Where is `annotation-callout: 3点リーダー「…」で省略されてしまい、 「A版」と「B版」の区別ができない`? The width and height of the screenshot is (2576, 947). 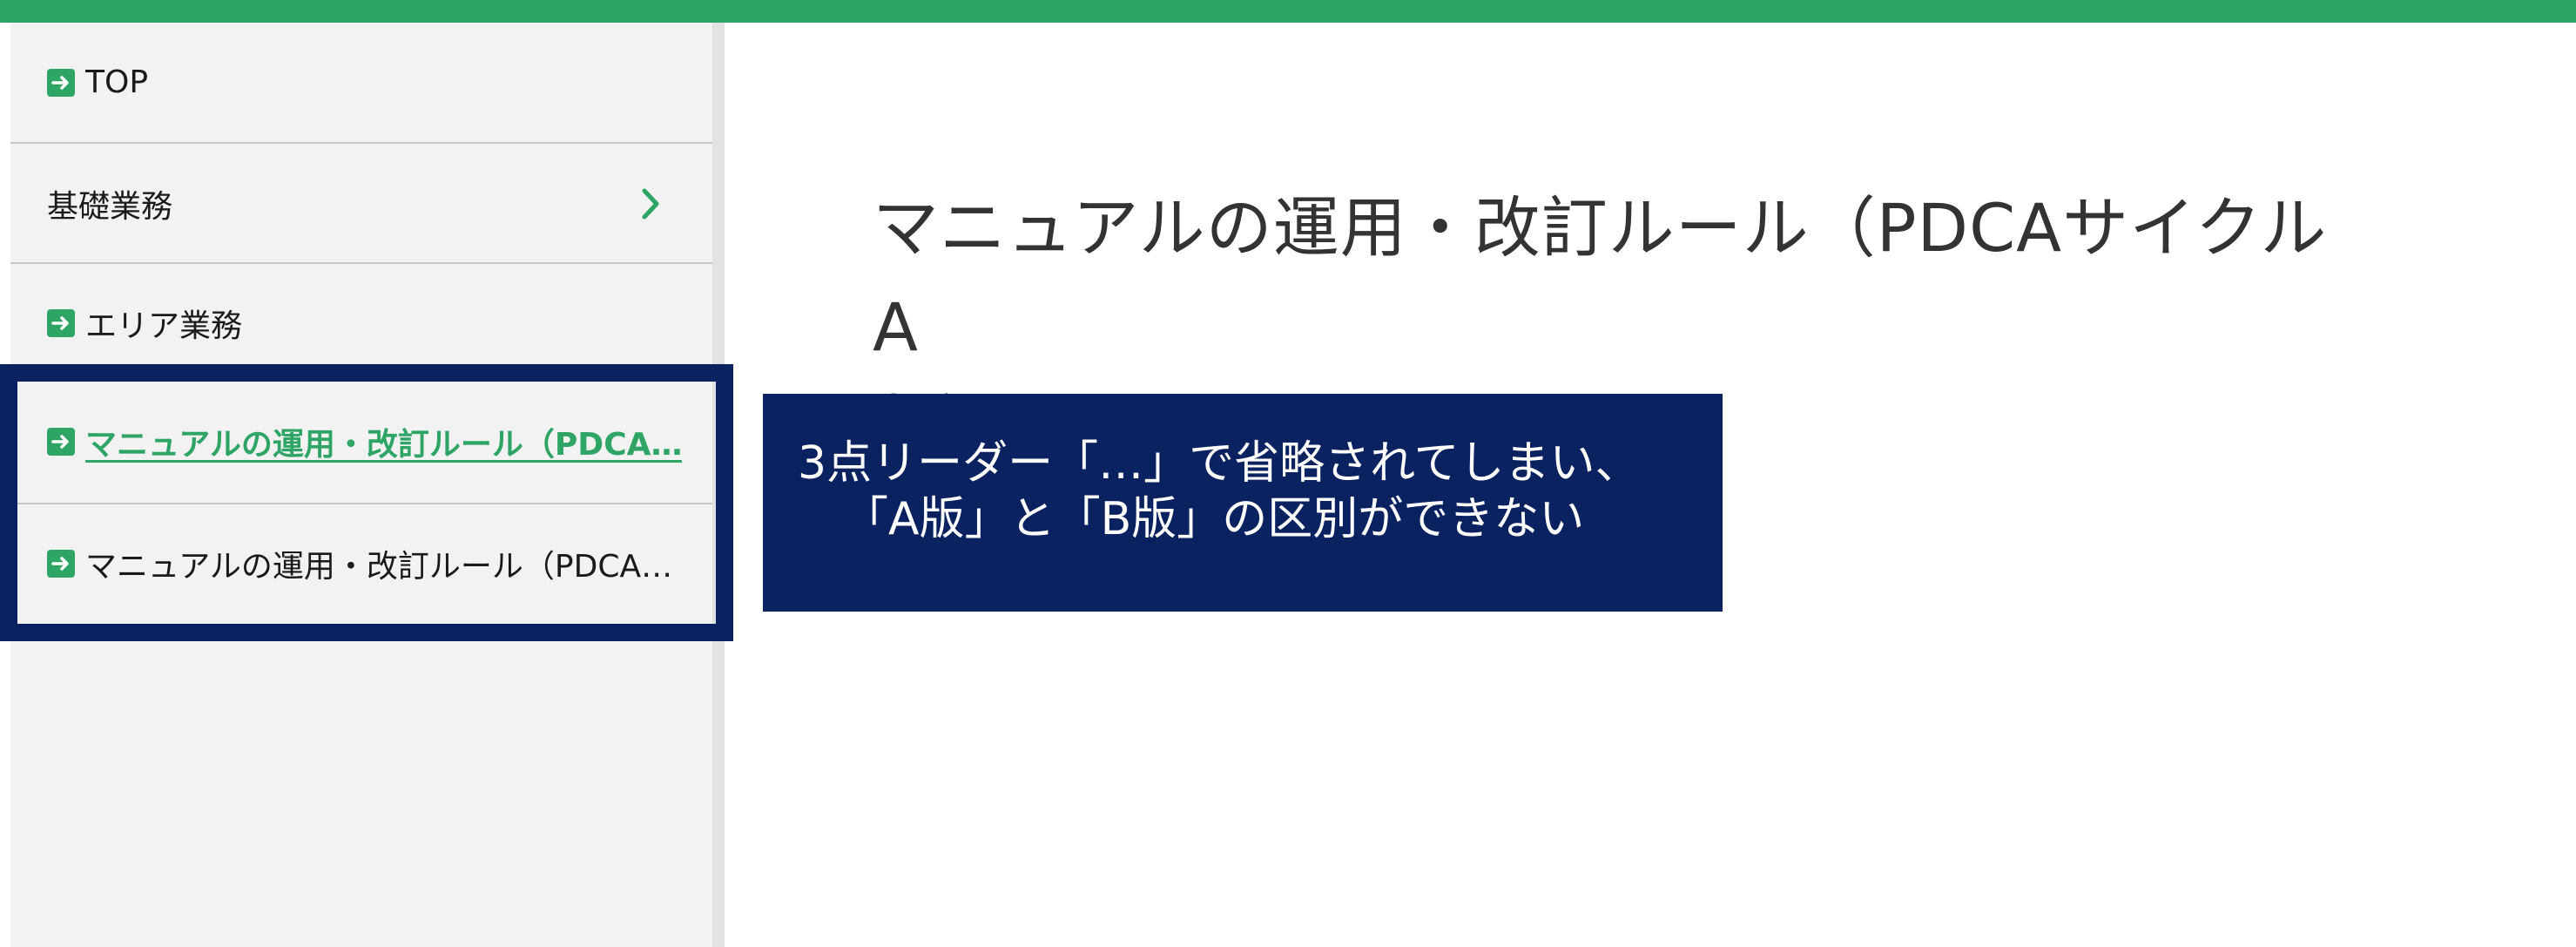
annotation-callout: 3点リーダー「…」で省略されてしまい、 「A版」と「B版」の区別ができない is located at coordinates (1243, 503).